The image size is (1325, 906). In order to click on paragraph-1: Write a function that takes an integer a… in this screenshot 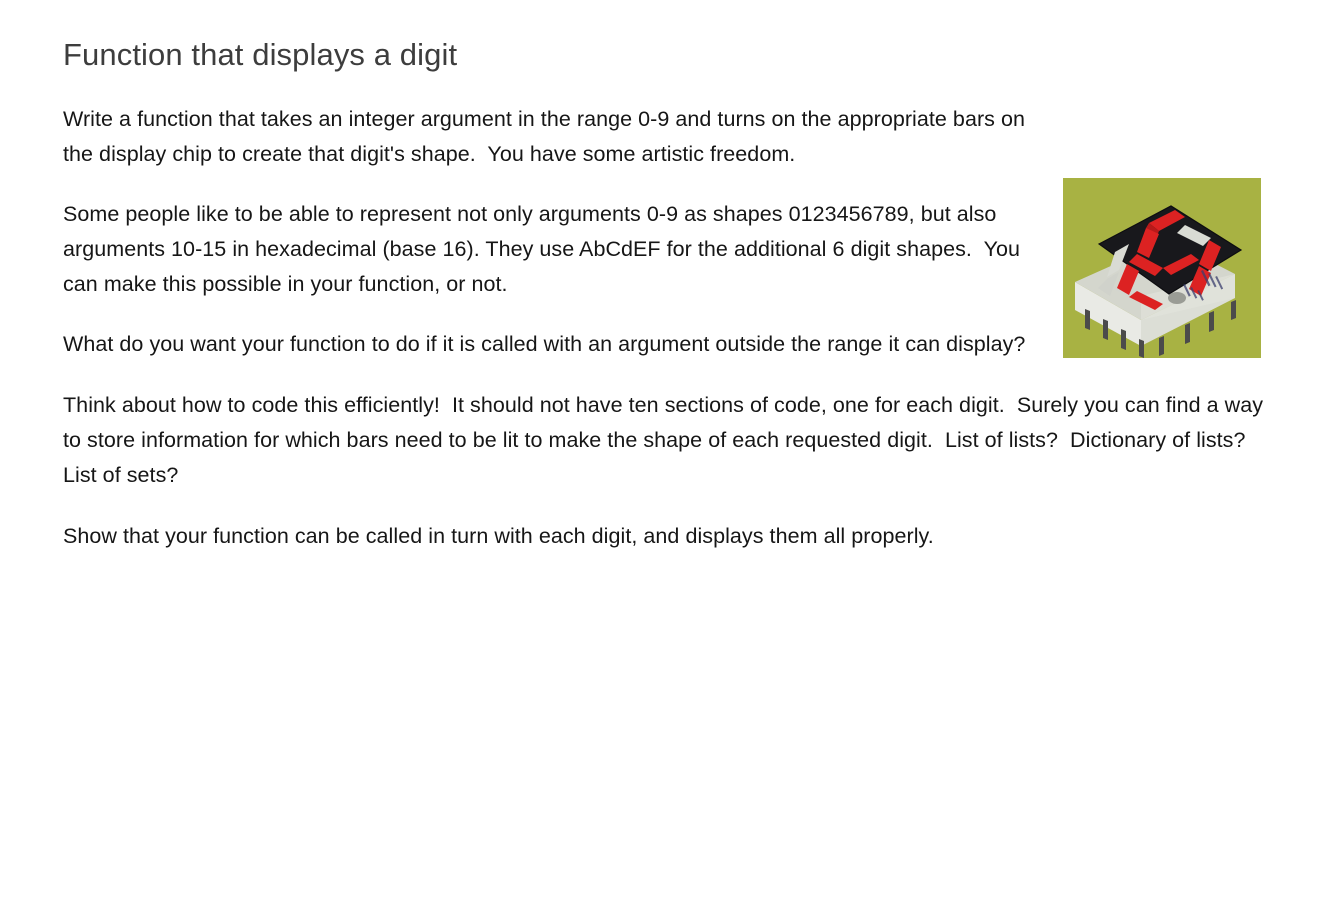, I will do `click(547, 136)`.